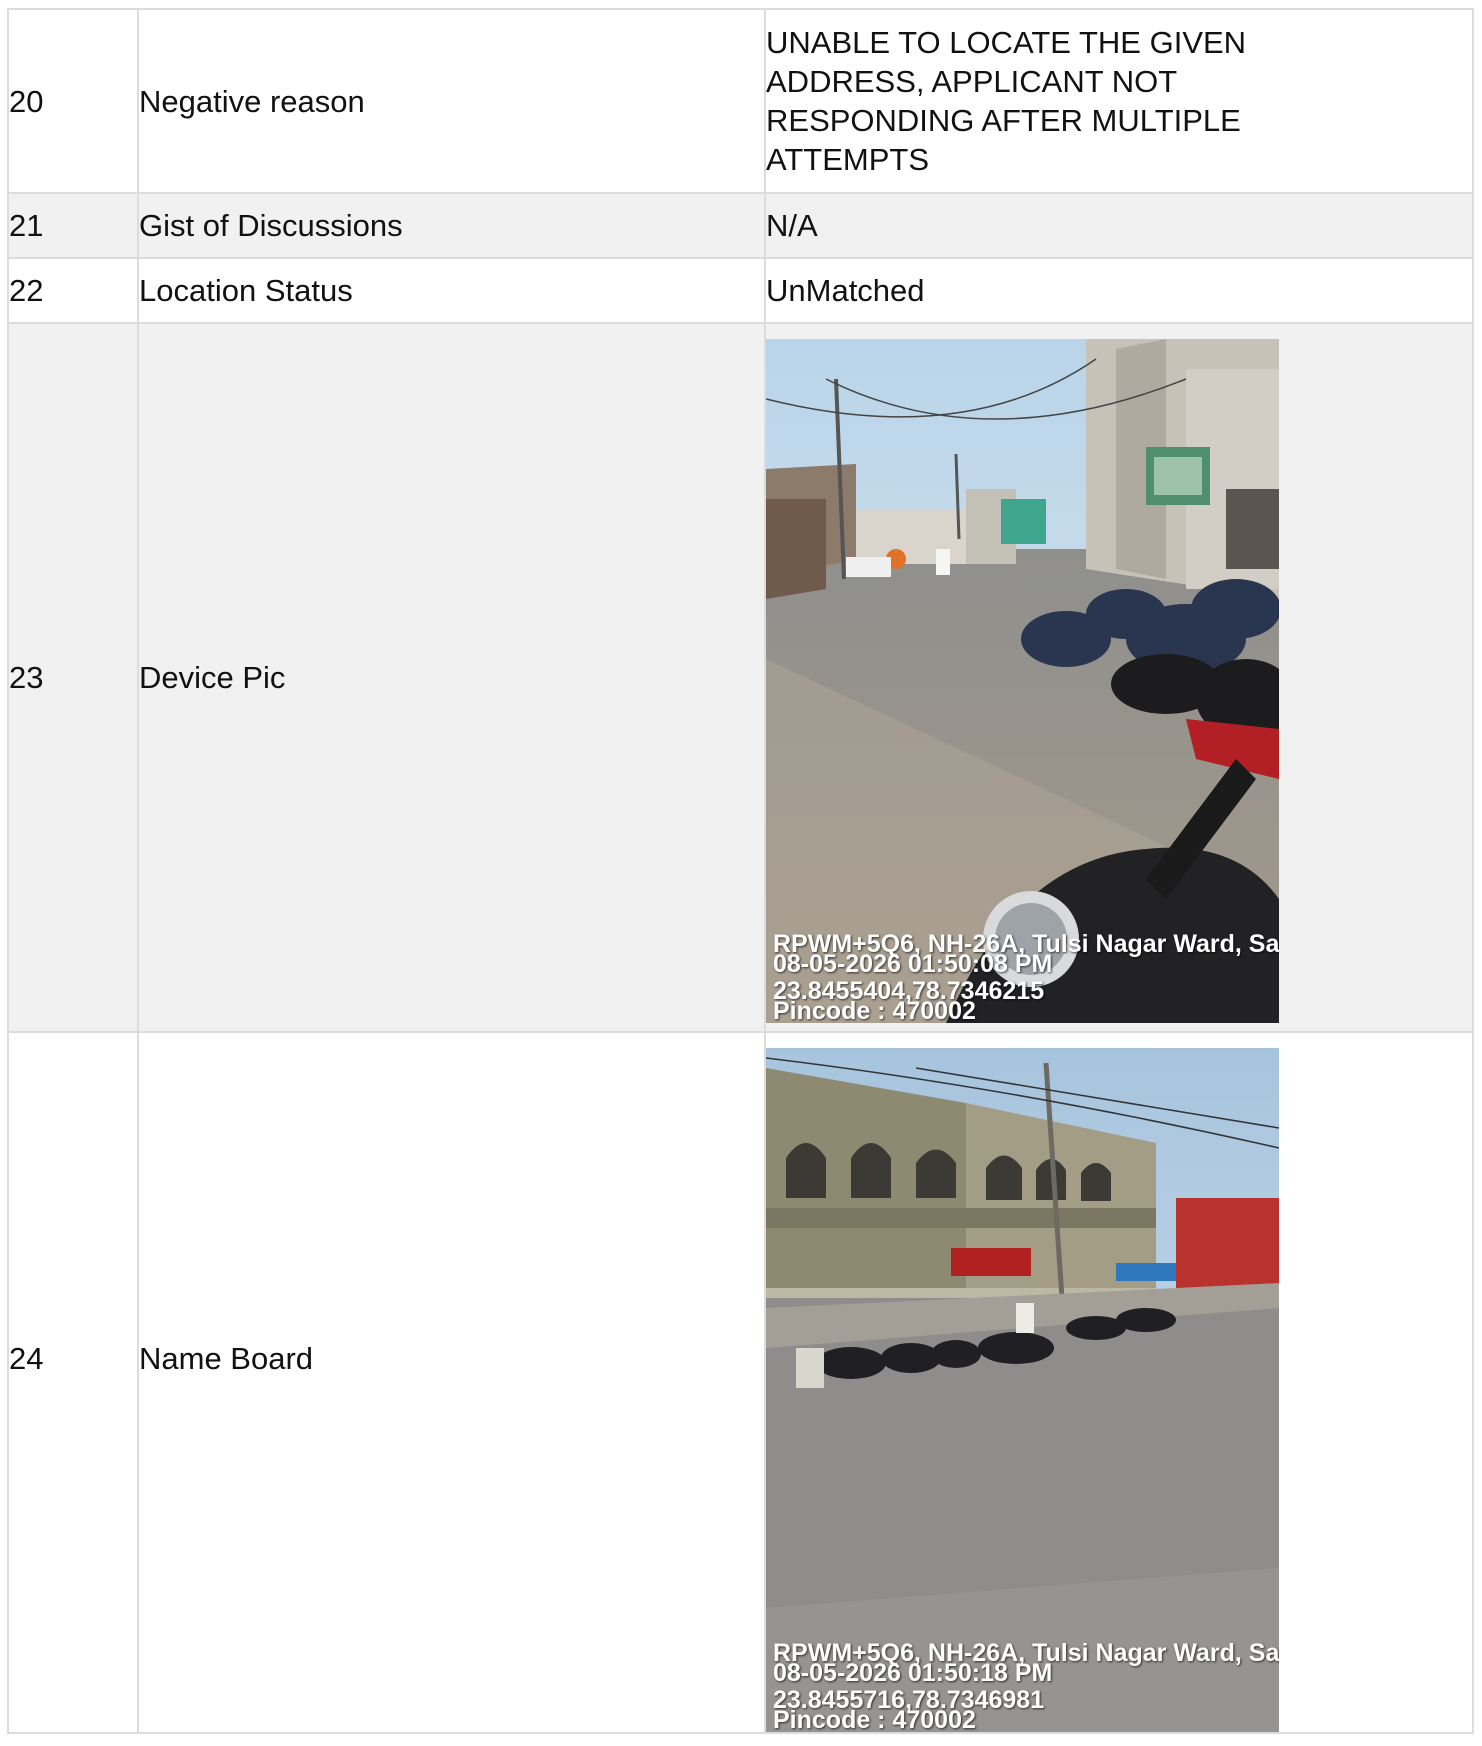 Image resolution: width=1482 pixels, height=1746 pixels. What do you see at coordinates (73, 225) in the screenshot?
I see `row-number: 21` at bounding box center [73, 225].